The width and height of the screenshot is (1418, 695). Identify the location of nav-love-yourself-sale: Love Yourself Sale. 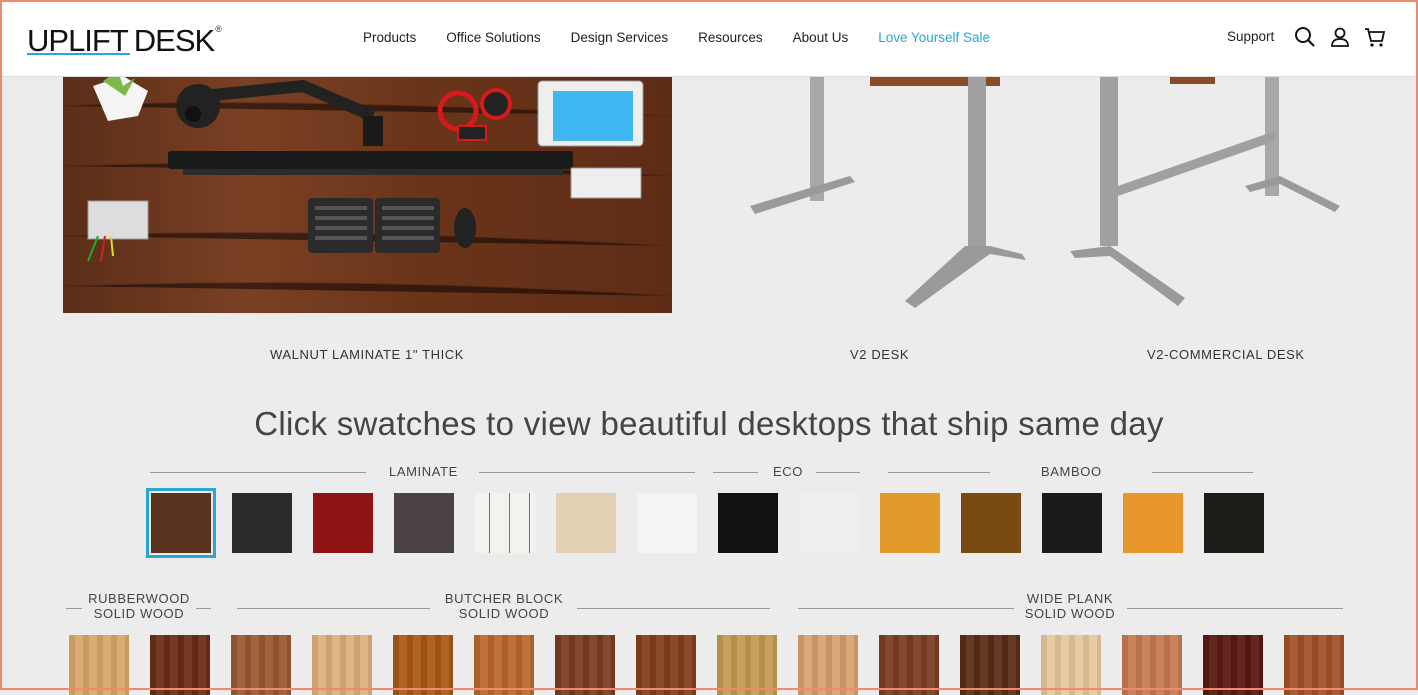
(934, 37).